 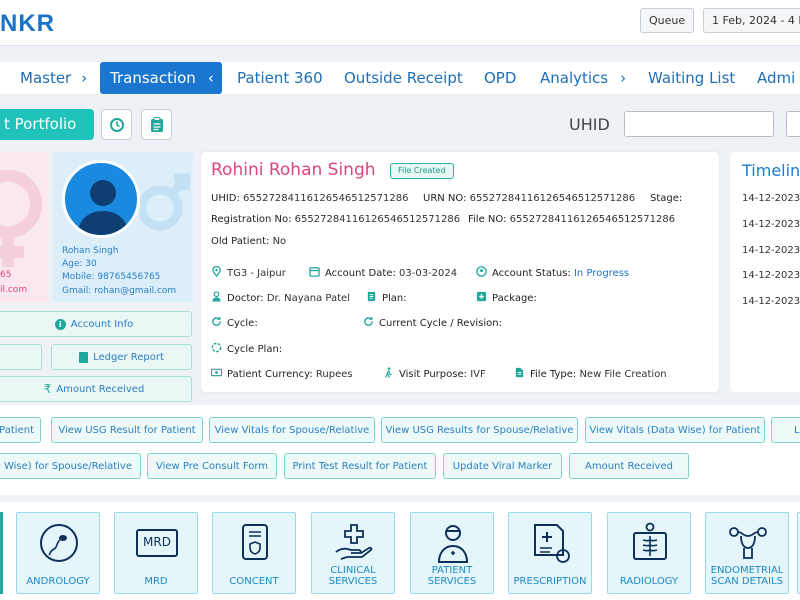 I want to click on file-type-field-label: File Type:, so click(x=553, y=374).